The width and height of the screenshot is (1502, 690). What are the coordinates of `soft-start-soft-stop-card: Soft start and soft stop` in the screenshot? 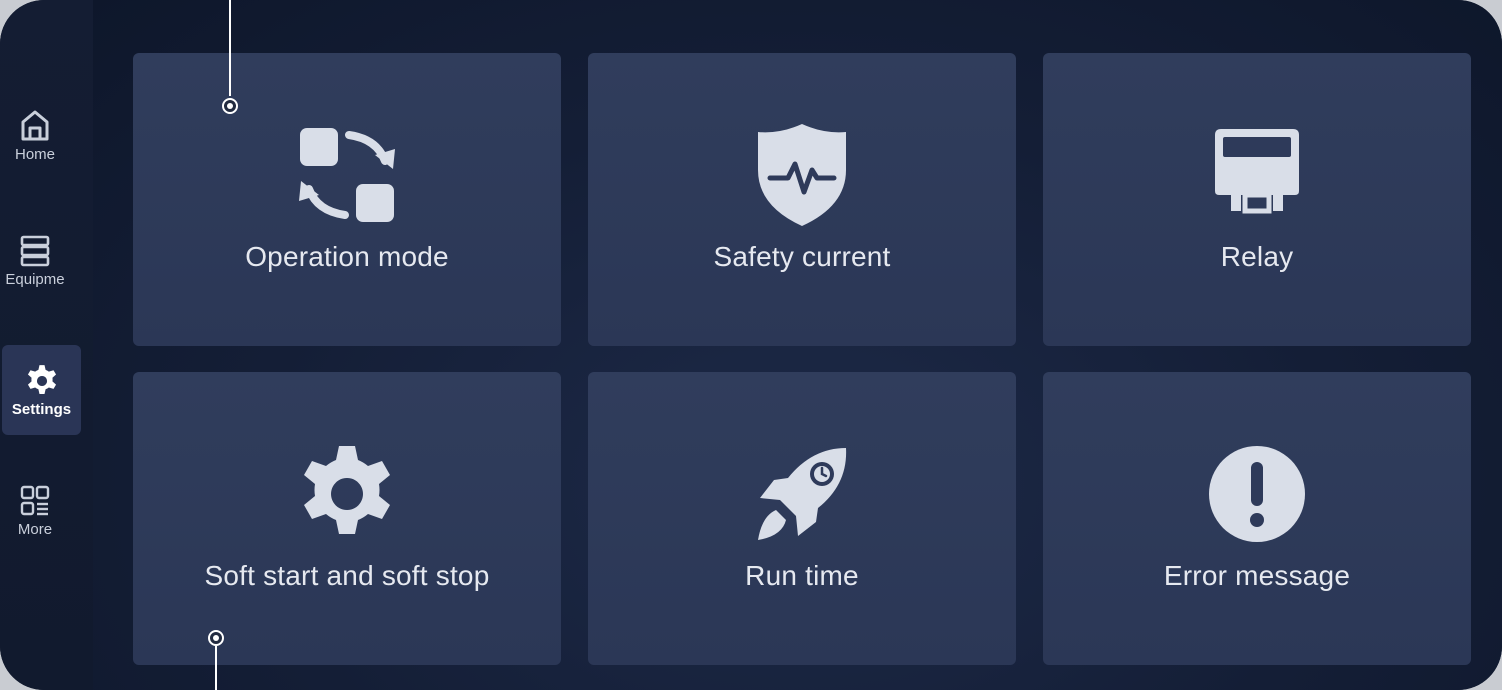 It's located at (347, 518).